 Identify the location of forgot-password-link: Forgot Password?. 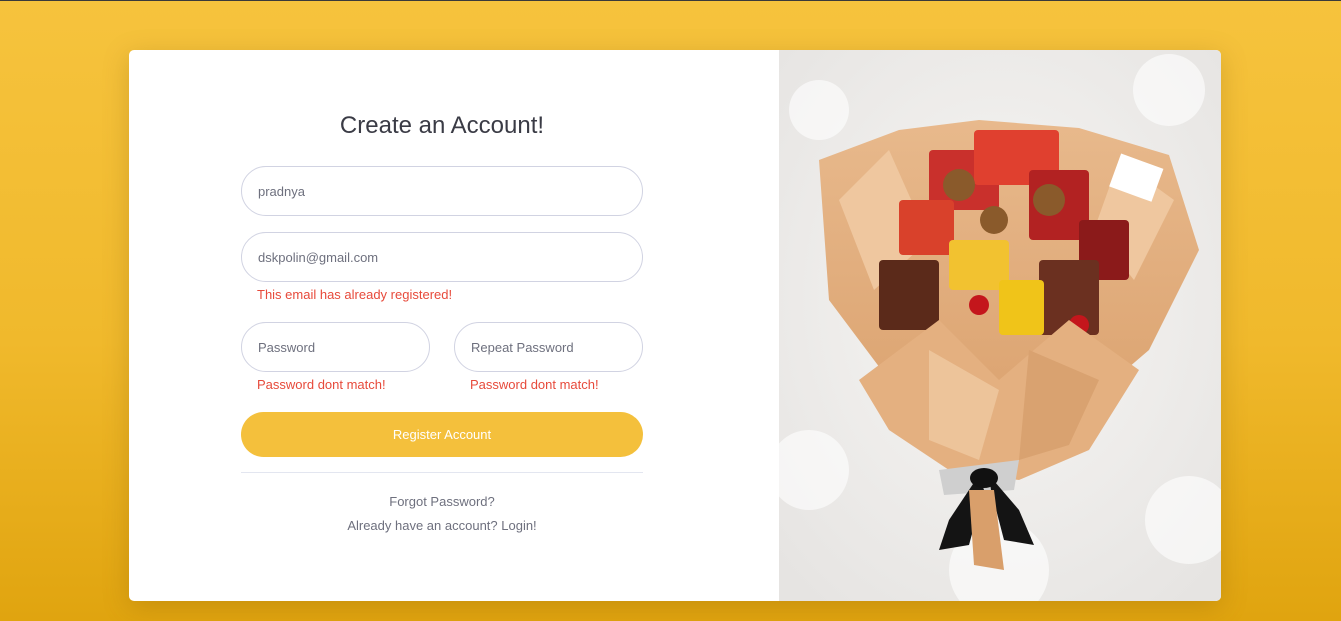
(442, 501).